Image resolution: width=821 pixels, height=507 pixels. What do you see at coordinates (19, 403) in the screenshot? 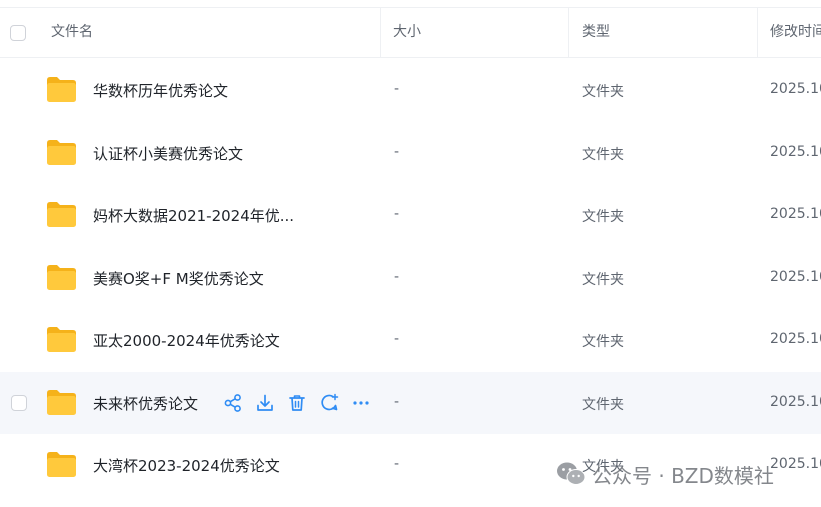
I see `row-checkbox` at bounding box center [19, 403].